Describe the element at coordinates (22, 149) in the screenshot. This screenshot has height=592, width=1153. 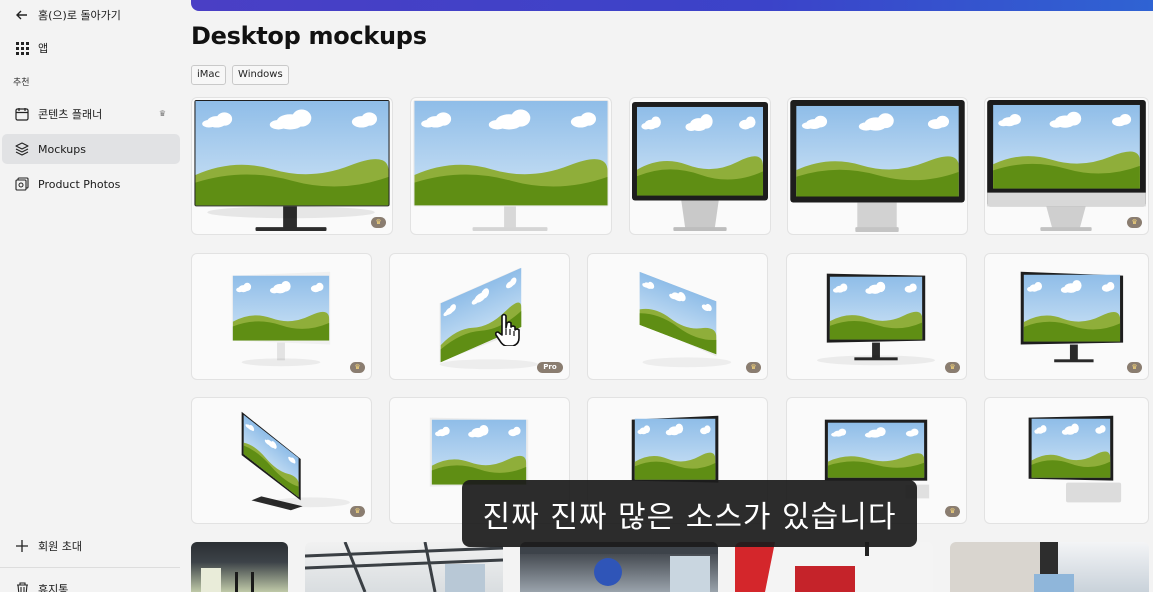
I see `layers-icon` at that location.